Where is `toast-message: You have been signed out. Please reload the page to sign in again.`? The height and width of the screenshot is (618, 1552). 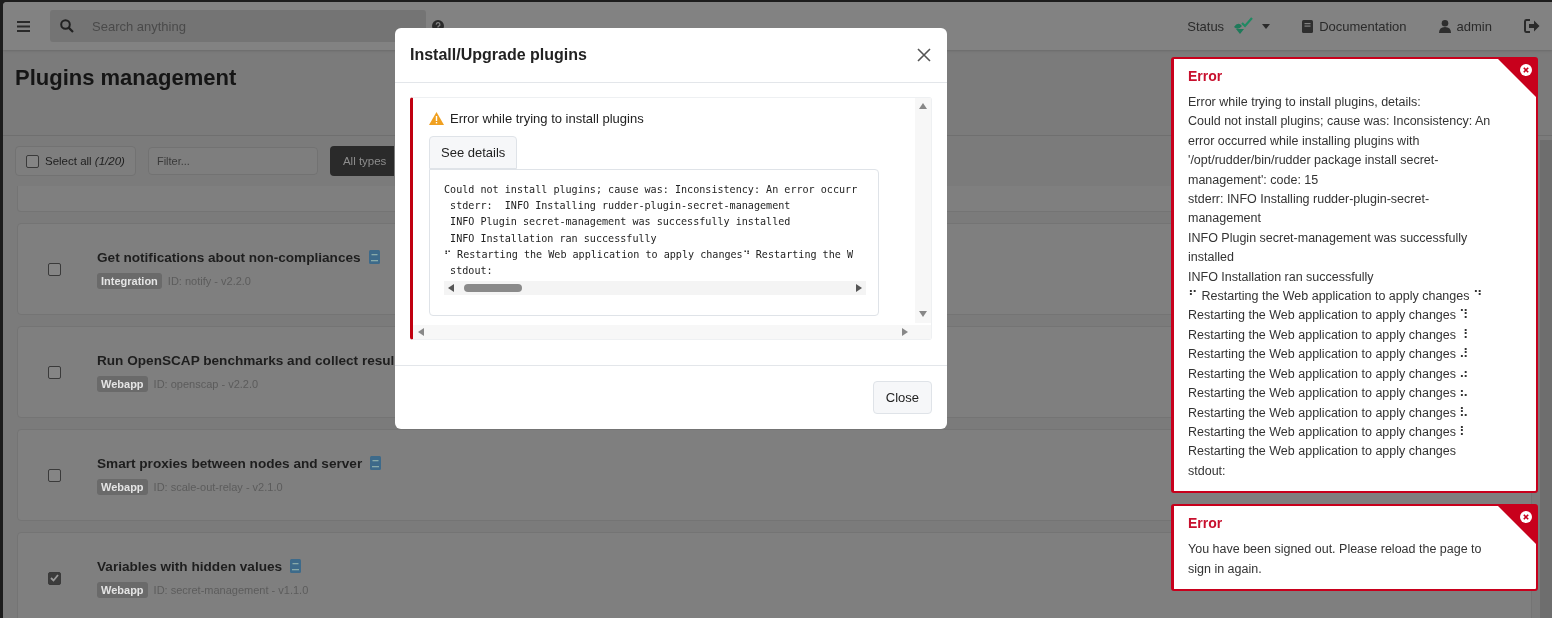 toast-message: You have been signed out. Please reload the page to sign in again. is located at coordinates (1335, 559).